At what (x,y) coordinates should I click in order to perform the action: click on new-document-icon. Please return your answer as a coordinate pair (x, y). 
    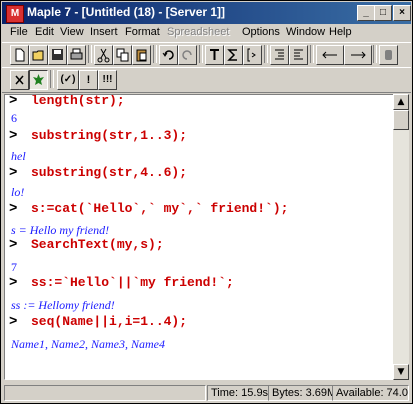
    Looking at the image, I should click on (20, 55).